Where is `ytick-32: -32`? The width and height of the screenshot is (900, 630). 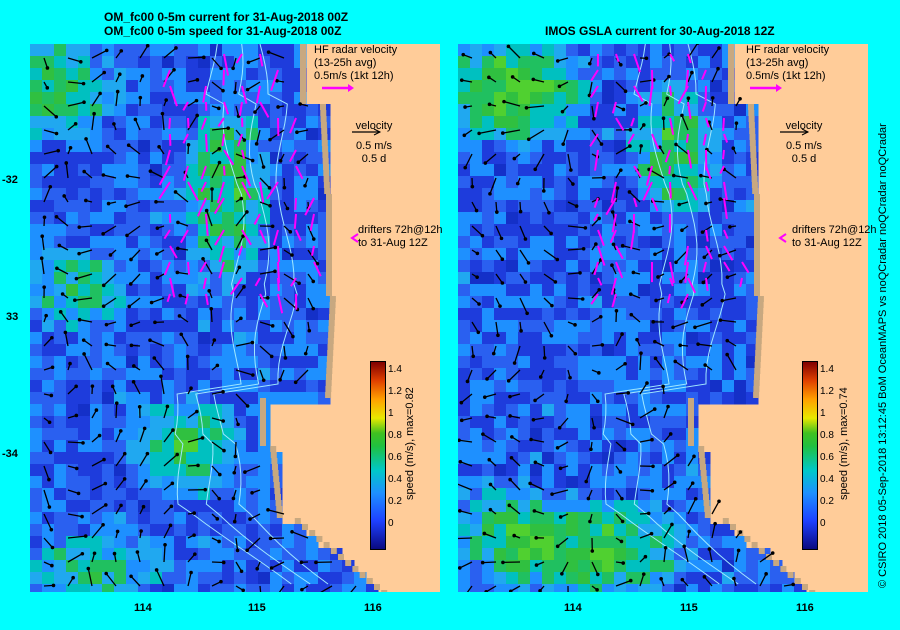 ytick-32: -32 is located at coordinates (10, 180).